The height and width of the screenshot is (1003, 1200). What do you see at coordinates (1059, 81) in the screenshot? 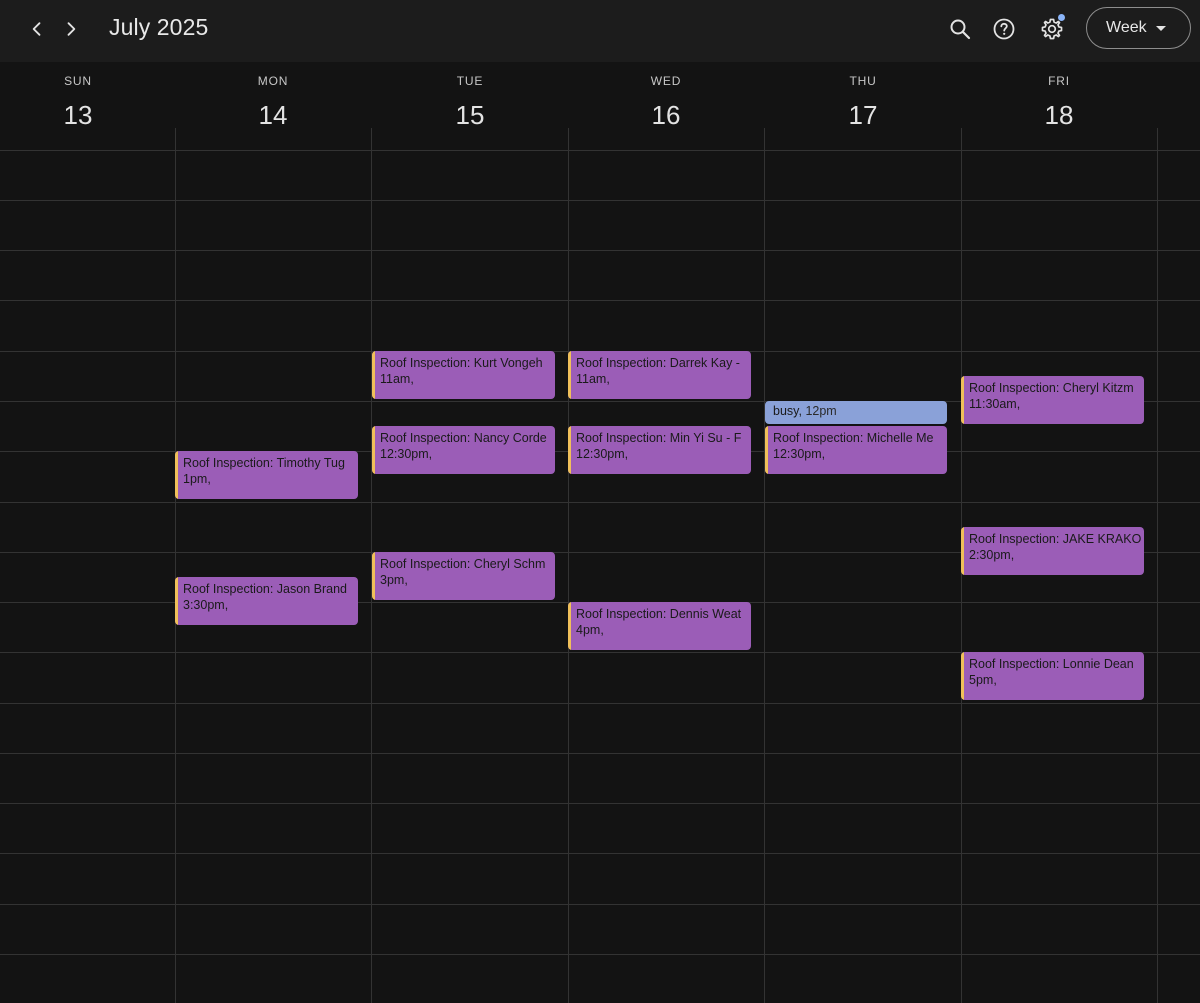
I see `day-name: FRI` at bounding box center [1059, 81].